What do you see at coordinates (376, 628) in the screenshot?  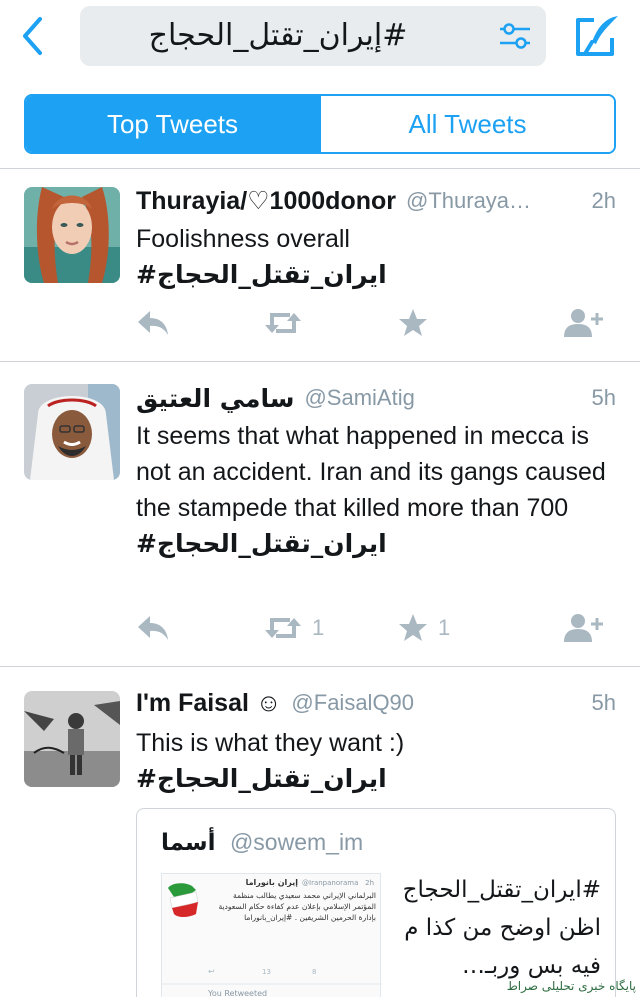 I see `tweet-actions: 1 1` at bounding box center [376, 628].